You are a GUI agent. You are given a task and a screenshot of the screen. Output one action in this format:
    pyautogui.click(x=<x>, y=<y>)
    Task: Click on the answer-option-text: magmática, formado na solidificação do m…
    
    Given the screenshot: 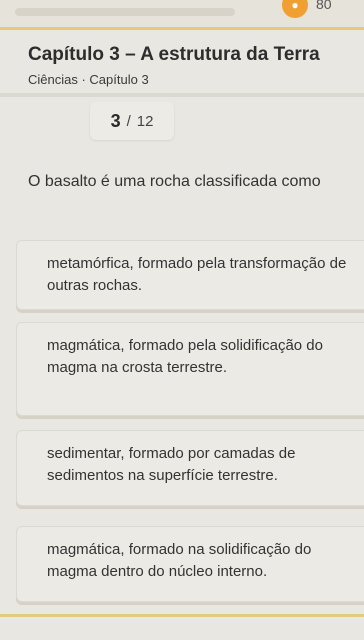 What is the action you would take?
    pyautogui.click(x=179, y=560)
    